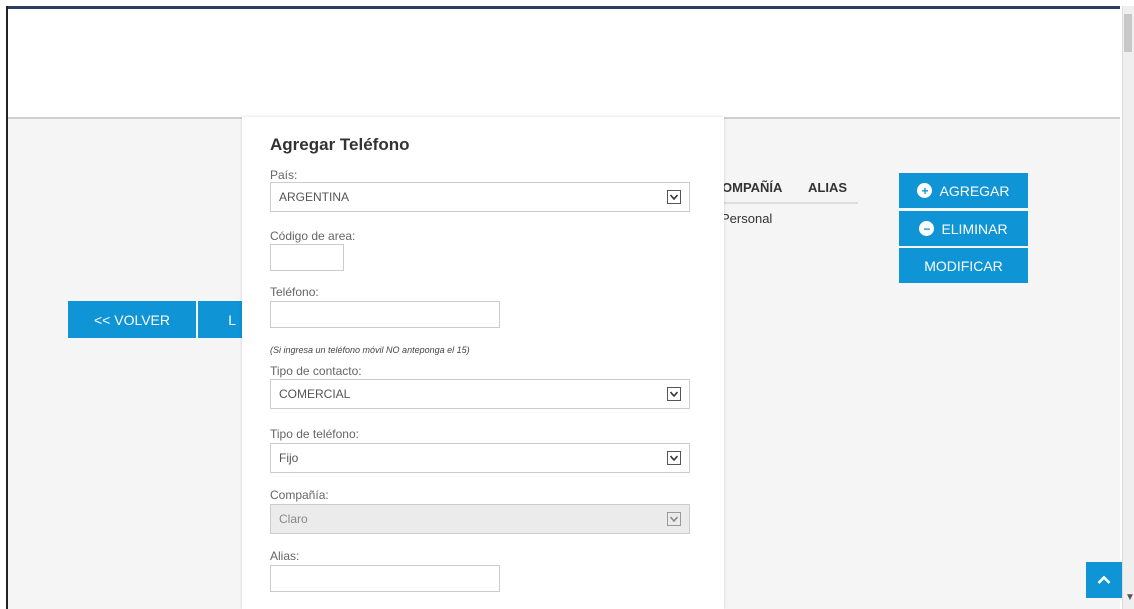  Describe the element at coordinates (293, 519) in the screenshot. I see `company-select-value: Claro` at that location.